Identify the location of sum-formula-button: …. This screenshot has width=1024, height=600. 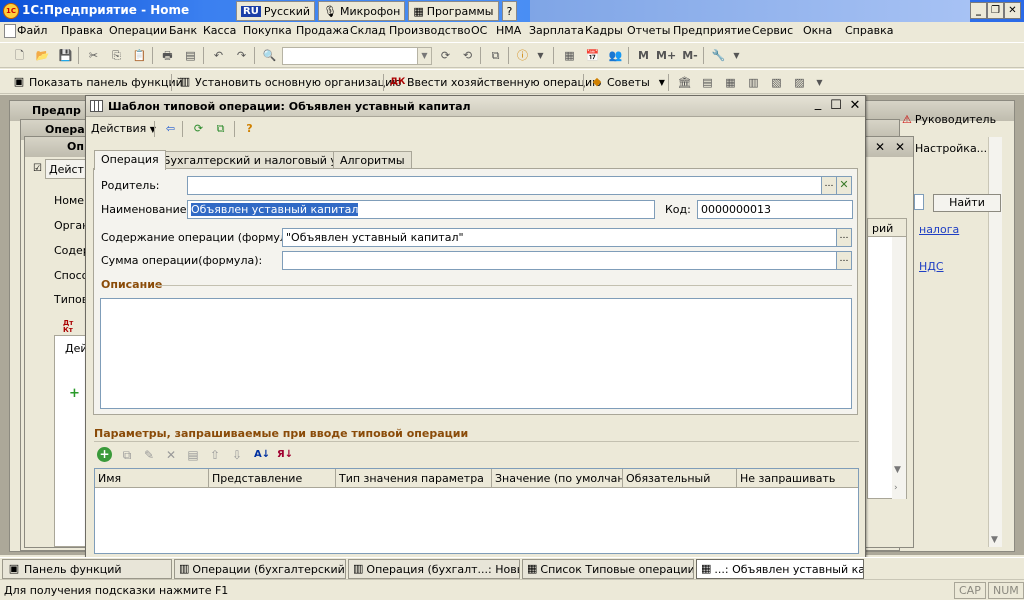
(844, 260).